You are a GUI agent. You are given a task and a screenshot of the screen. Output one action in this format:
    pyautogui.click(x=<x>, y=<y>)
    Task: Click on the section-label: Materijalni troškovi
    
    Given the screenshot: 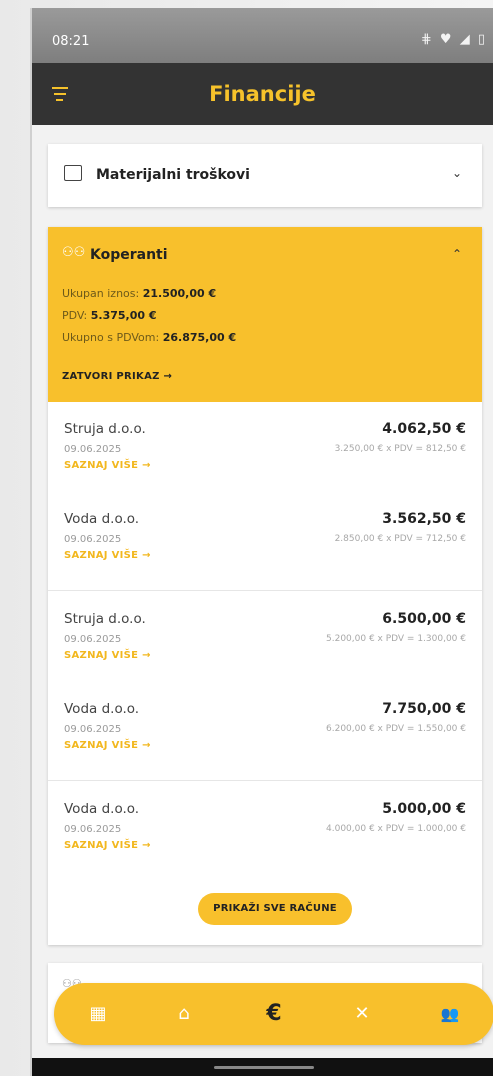 What is the action you would take?
    pyautogui.click(x=173, y=175)
    